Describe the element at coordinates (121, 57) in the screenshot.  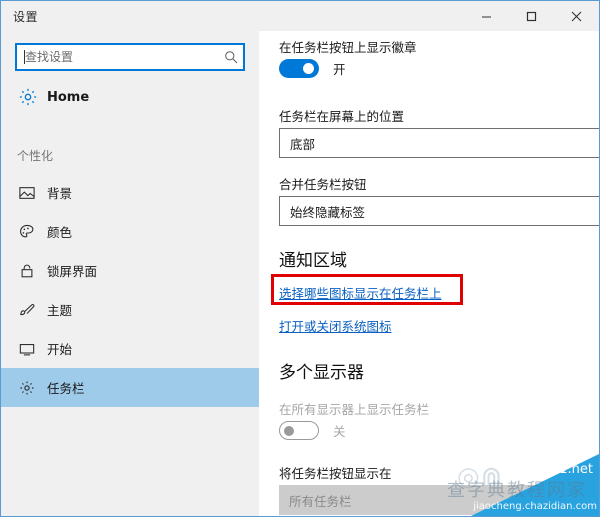
I see `search-input` at that location.